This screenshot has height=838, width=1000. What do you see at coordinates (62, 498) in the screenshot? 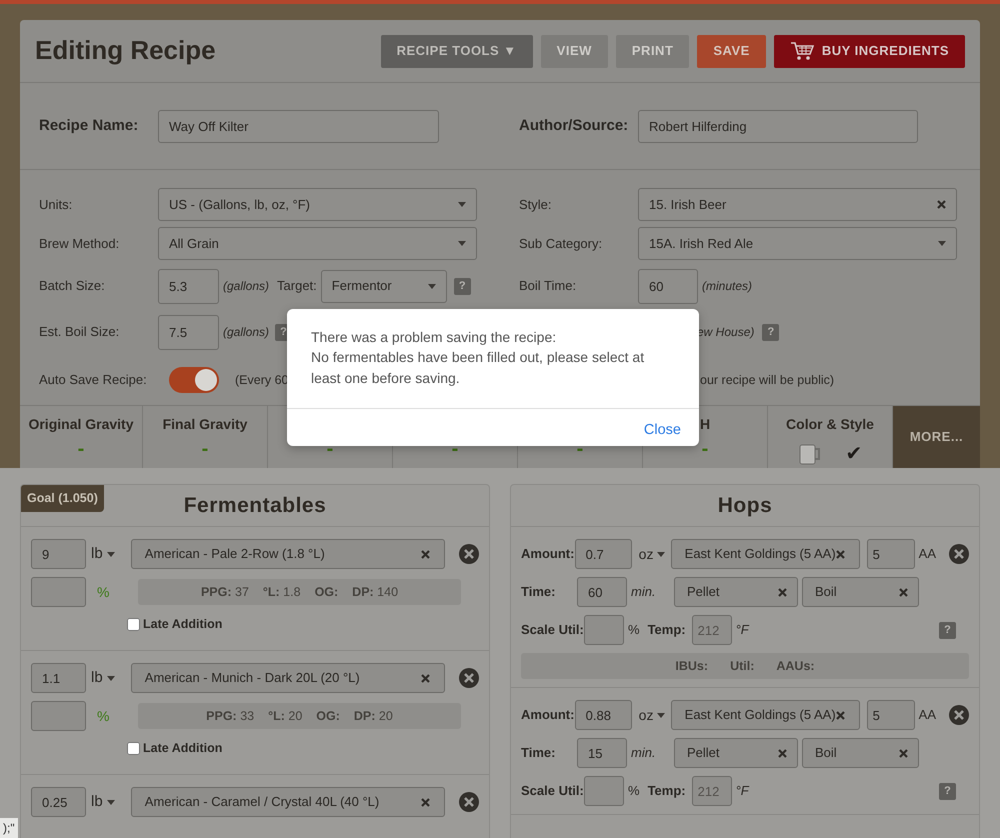
I see `goal-badge: Goal (1.050)` at bounding box center [62, 498].